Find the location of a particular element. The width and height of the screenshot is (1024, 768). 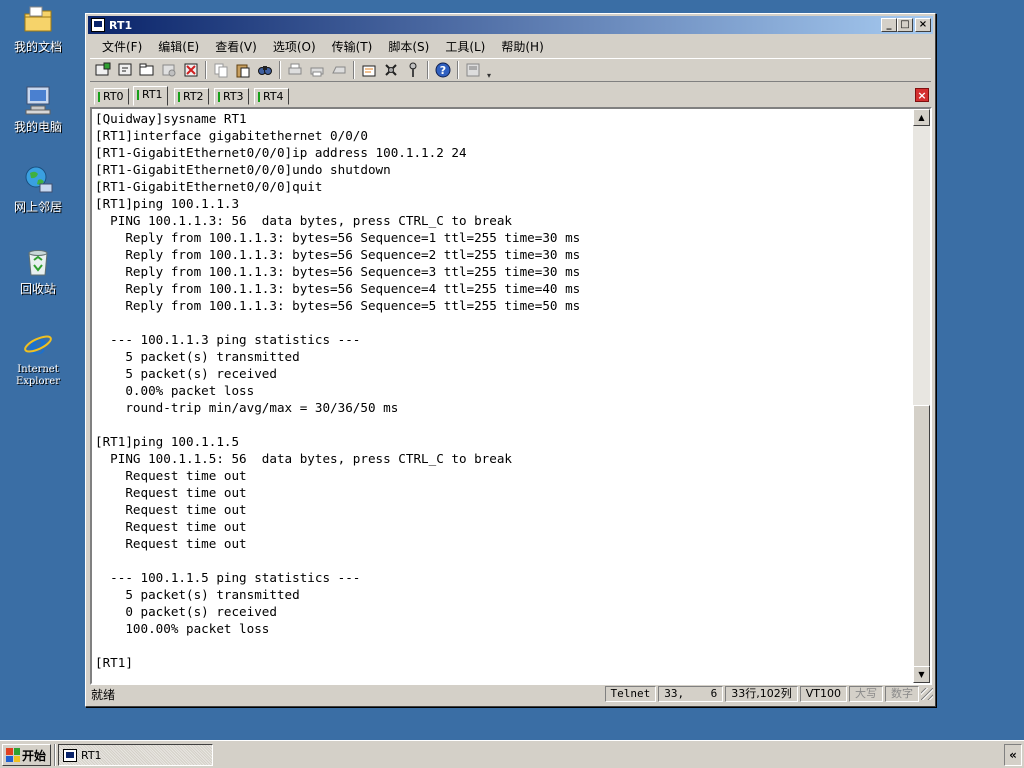

window-controls: _ □ × is located at coordinates (906, 25).